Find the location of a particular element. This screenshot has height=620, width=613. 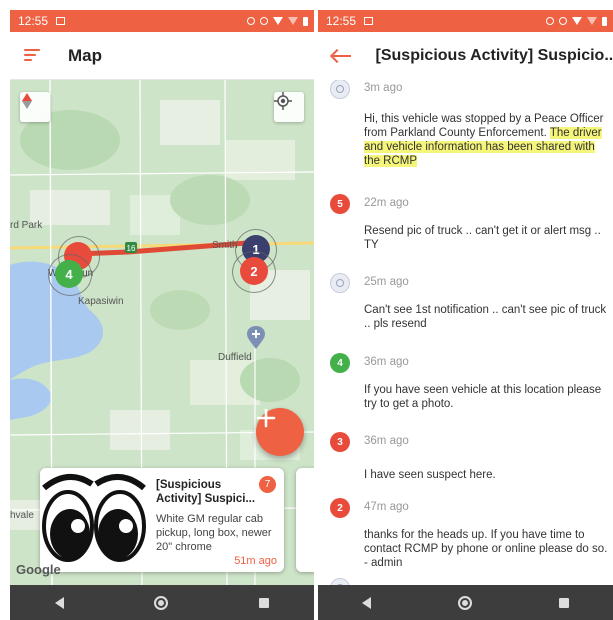

page-title: Map is located at coordinates (85, 55).